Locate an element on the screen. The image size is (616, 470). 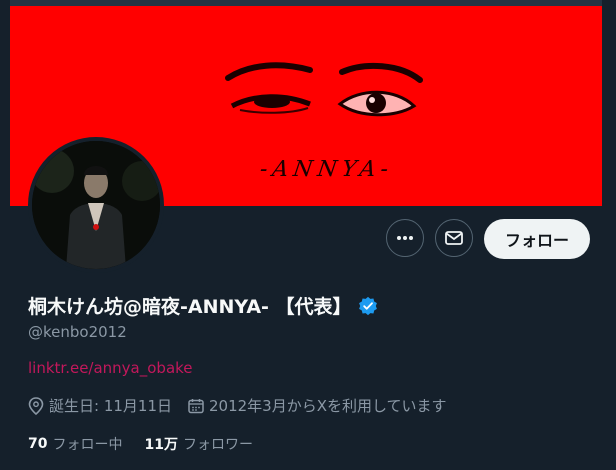
avatar is located at coordinates (96, 205).